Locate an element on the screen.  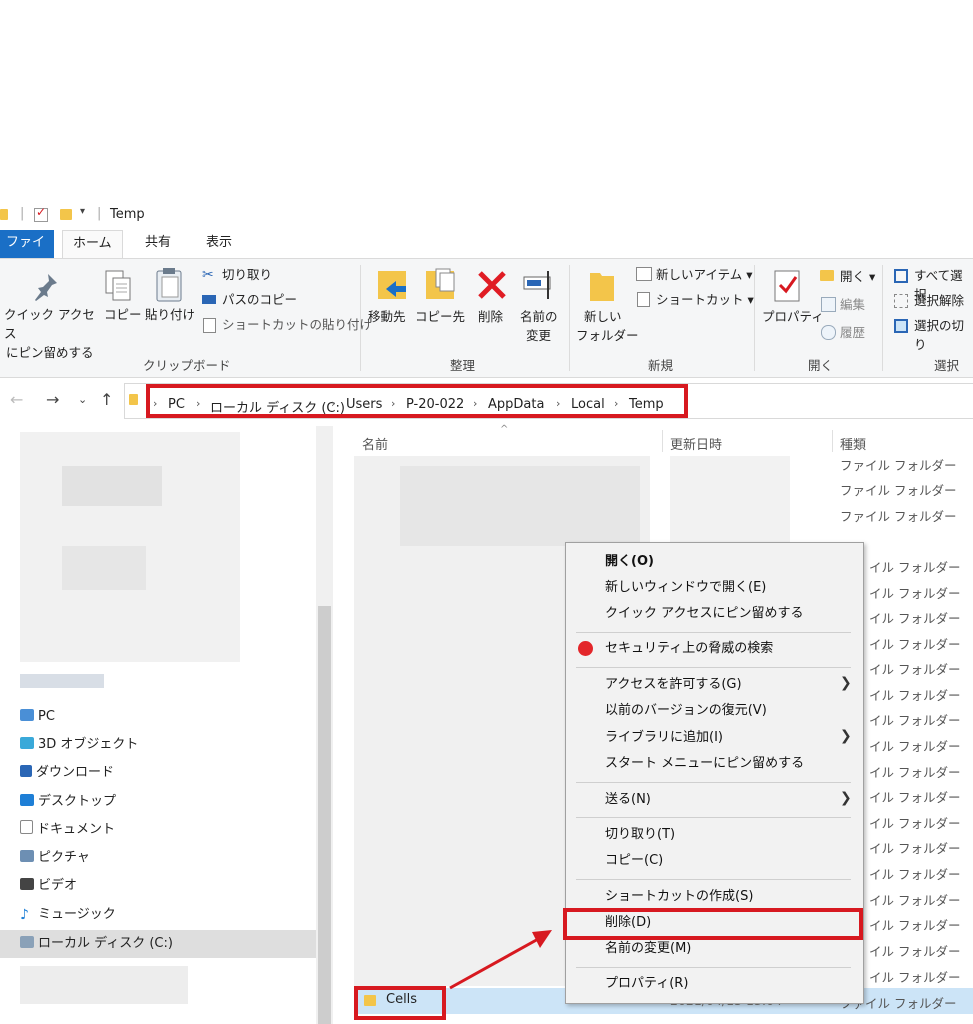
up-icon: ↑ is located at coordinates (106, 399).